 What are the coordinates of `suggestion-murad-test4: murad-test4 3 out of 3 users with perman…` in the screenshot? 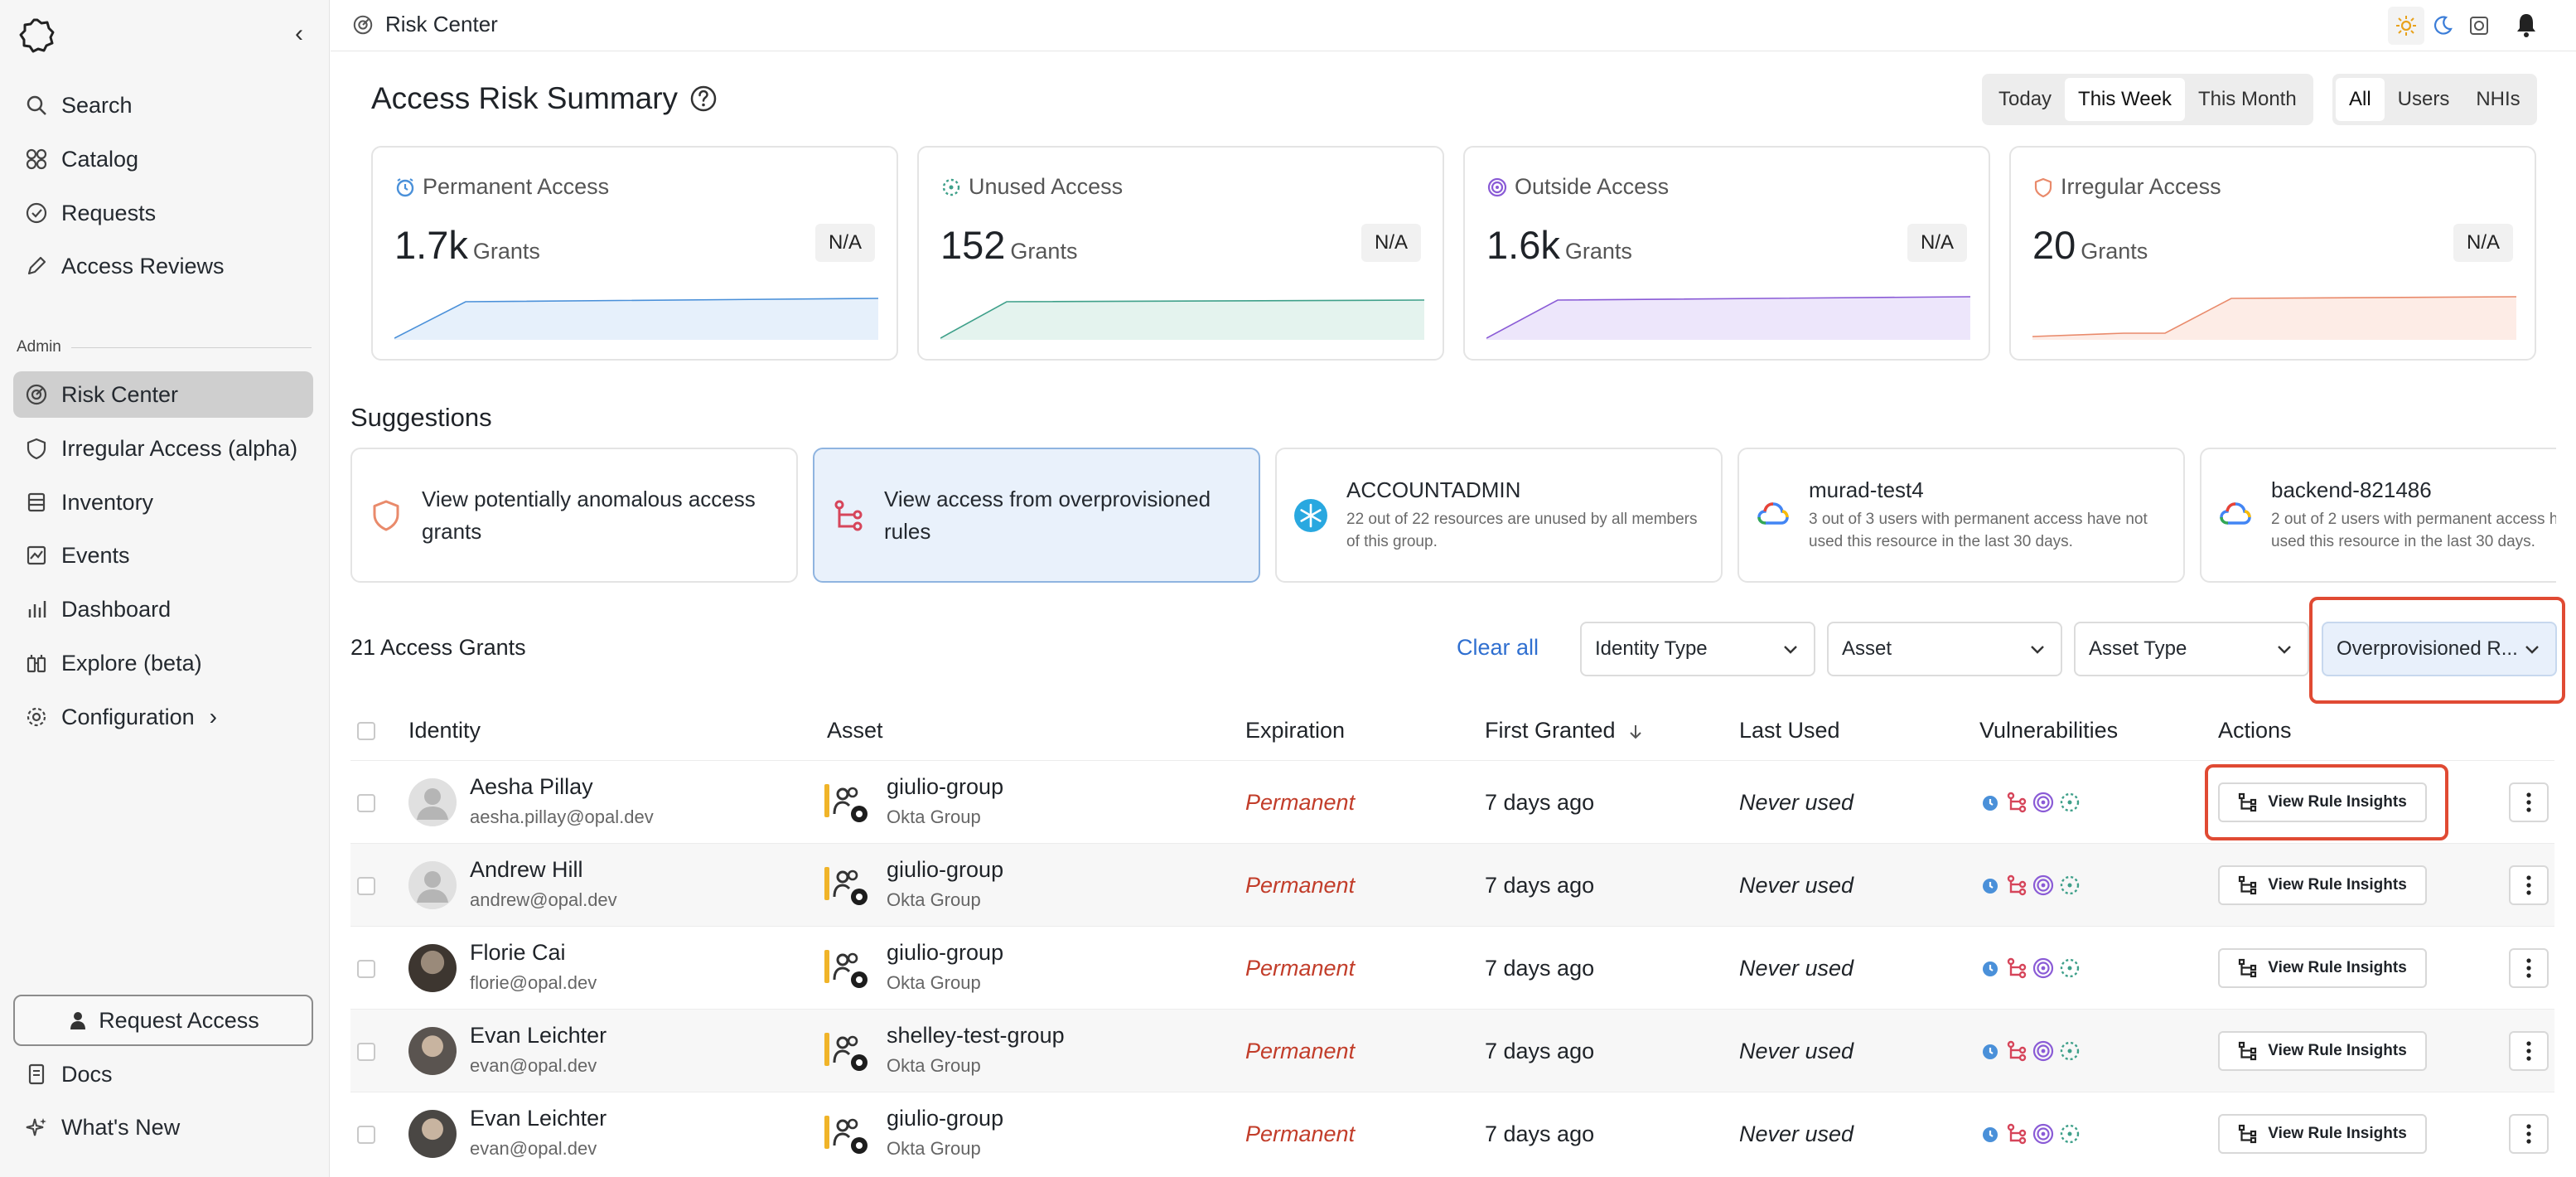 It's located at (1961, 515).